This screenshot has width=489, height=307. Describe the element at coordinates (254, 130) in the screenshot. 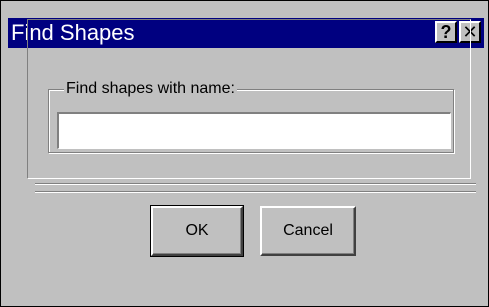

I see `shape-name-input` at that location.